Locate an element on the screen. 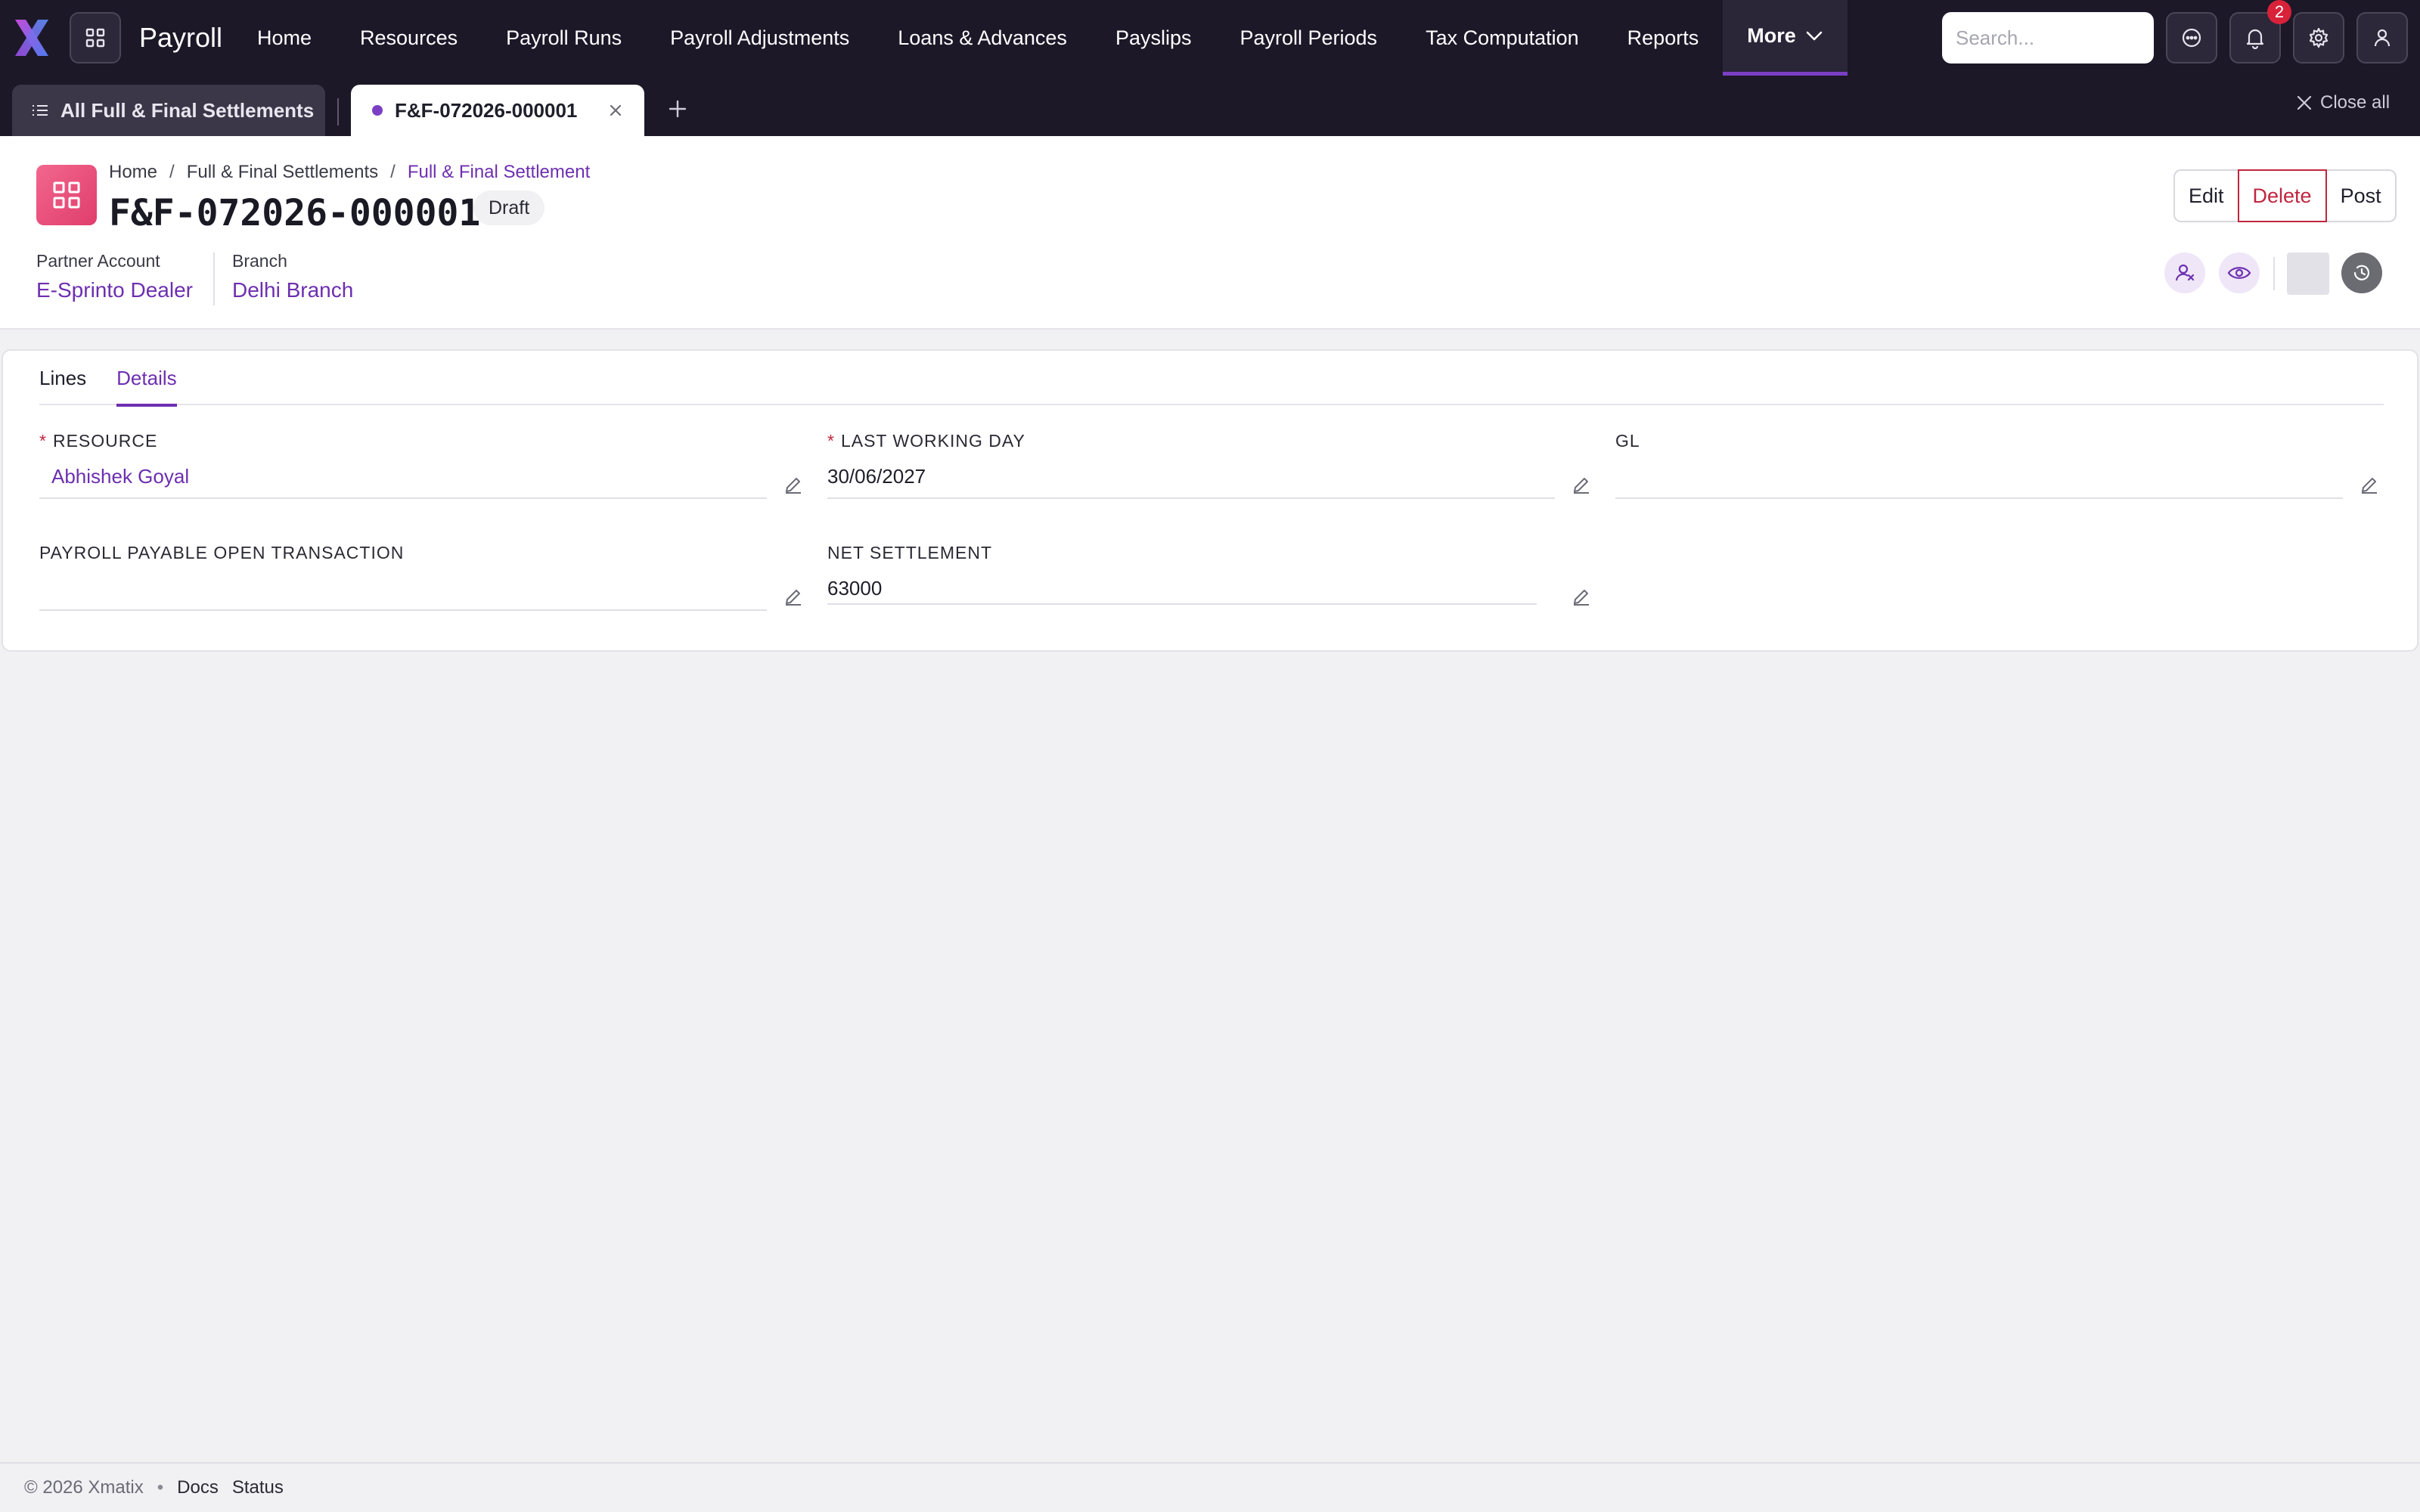  global-search is located at coordinates (2048, 38).